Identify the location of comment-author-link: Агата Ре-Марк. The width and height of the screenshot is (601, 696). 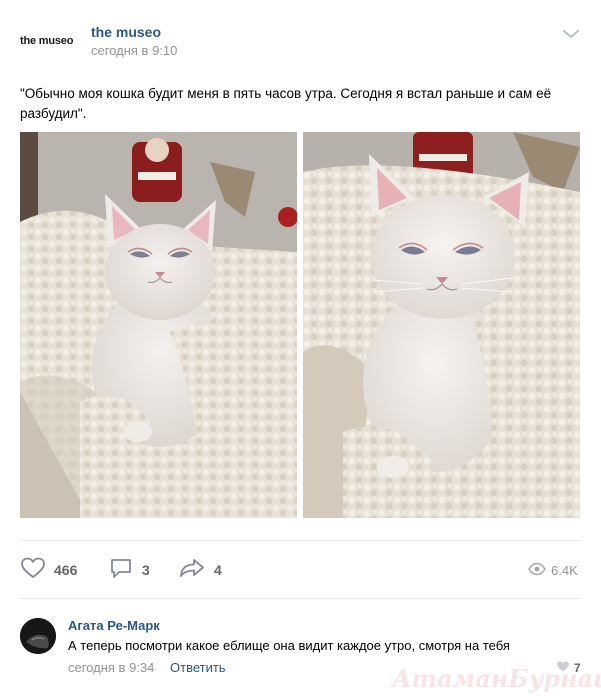
(114, 625).